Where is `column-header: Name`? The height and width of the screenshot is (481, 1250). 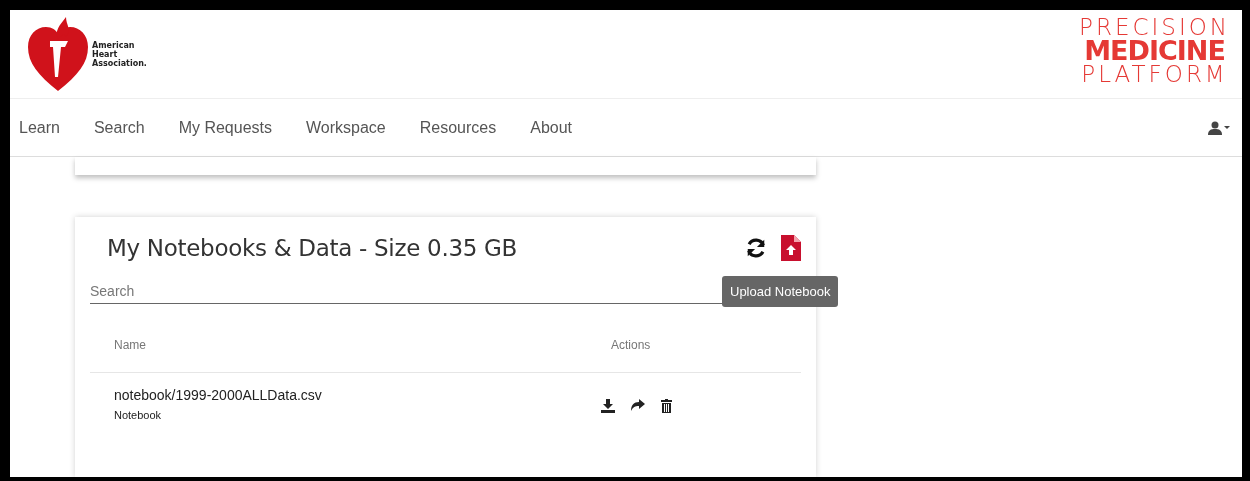 column-header: Name is located at coordinates (130, 345).